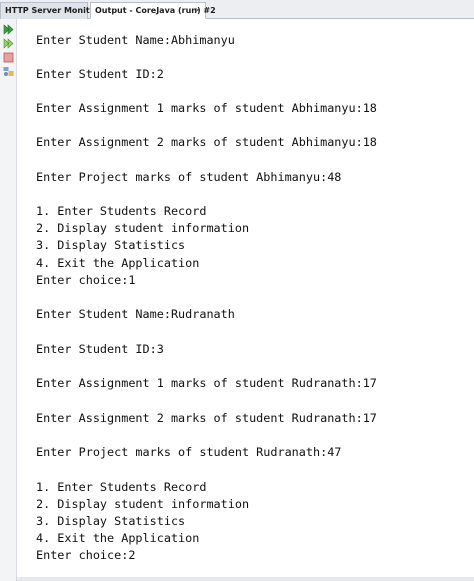  What do you see at coordinates (100, 74) in the screenshot?
I see `console-line: Enter Student ID:2` at bounding box center [100, 74].